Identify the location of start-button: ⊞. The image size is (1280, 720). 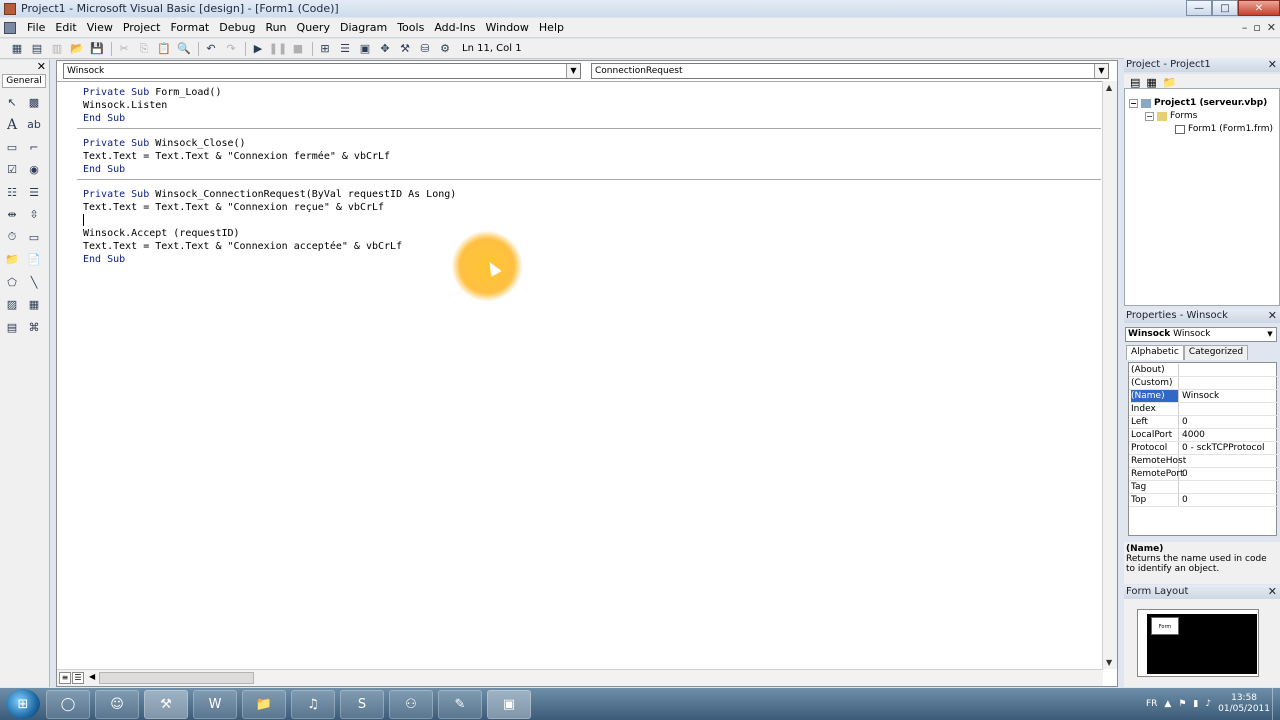
(23, 704).